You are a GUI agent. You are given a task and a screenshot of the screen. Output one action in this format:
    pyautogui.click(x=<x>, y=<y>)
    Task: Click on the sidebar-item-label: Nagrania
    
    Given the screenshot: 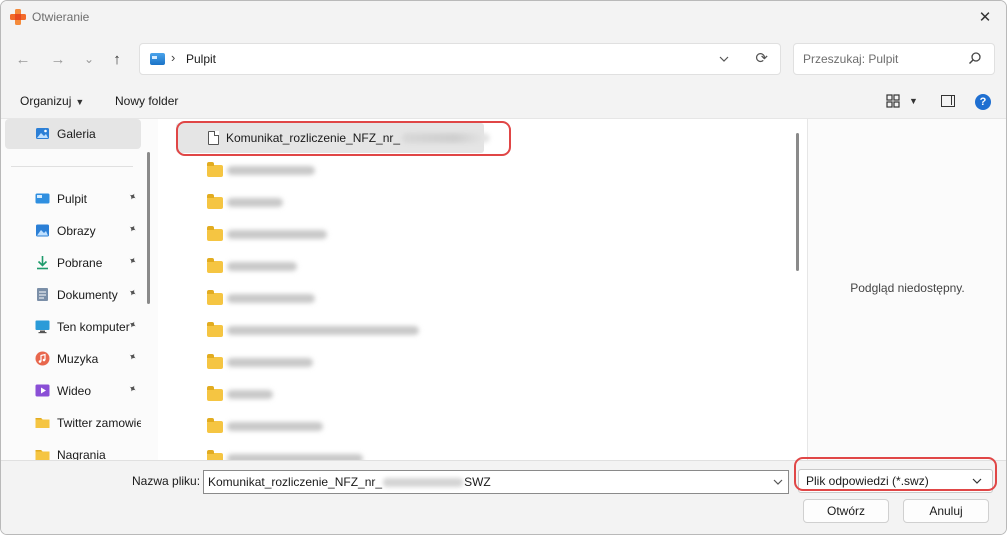 What is the action you would take?
    pyautogui.click(x=81, y=454)
    